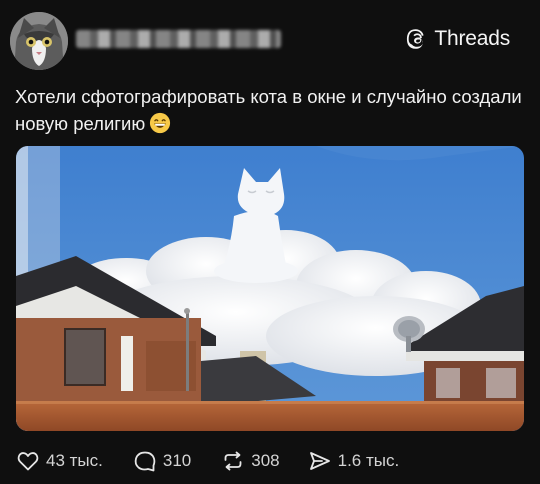 The image size is (540, 484). What do you see at coordinates (28, 461) in the screenshot?
I see `heart-icon` at bounding box center [28, 461].